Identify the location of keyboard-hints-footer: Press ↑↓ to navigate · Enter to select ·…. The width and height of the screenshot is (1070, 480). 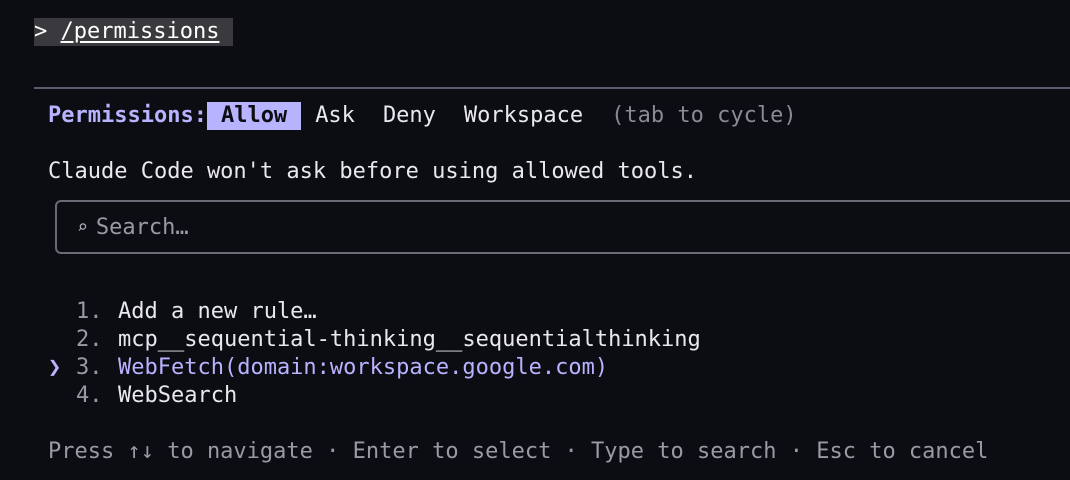
(518, 451).